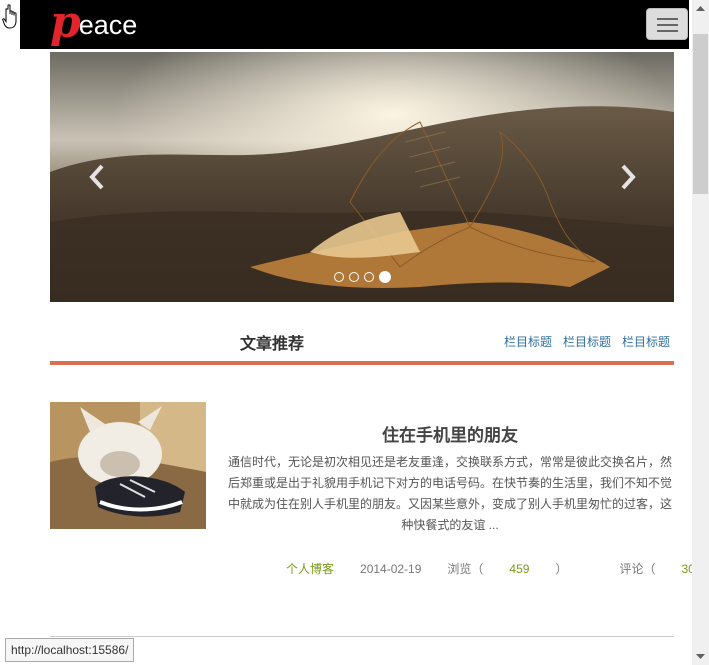 The image size is (709, 665). I want to click on article-comments: 评论（30）, so click(655, 569).